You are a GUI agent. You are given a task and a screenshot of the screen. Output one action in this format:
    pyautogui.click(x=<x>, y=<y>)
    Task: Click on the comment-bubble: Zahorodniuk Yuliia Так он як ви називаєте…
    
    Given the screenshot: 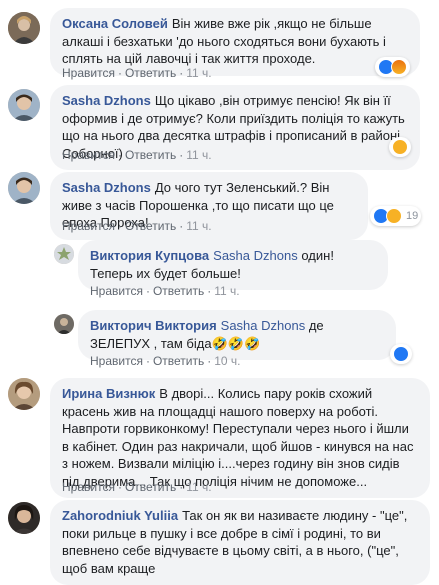 What is the action you would take?
    pyautogui.click(x=240, y=542)
    